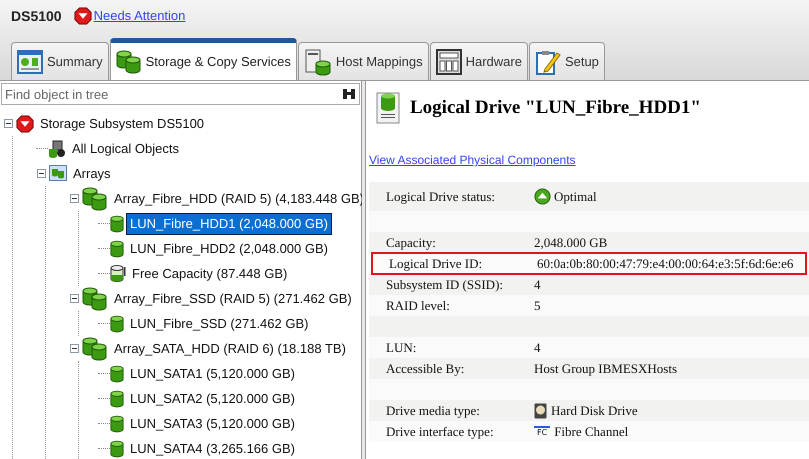 Image resolution: width=809 pixels, height=459 pixels. Describe the element at coordinates (180, 94) in the screenshot. I see `search-field: Find object in tree` at that location.